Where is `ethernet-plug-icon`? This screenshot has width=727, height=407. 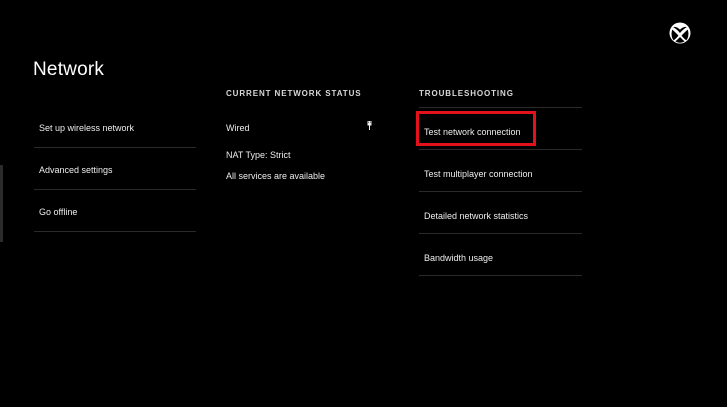 ethernet-plug-icon is located at coordinates (369, 125).